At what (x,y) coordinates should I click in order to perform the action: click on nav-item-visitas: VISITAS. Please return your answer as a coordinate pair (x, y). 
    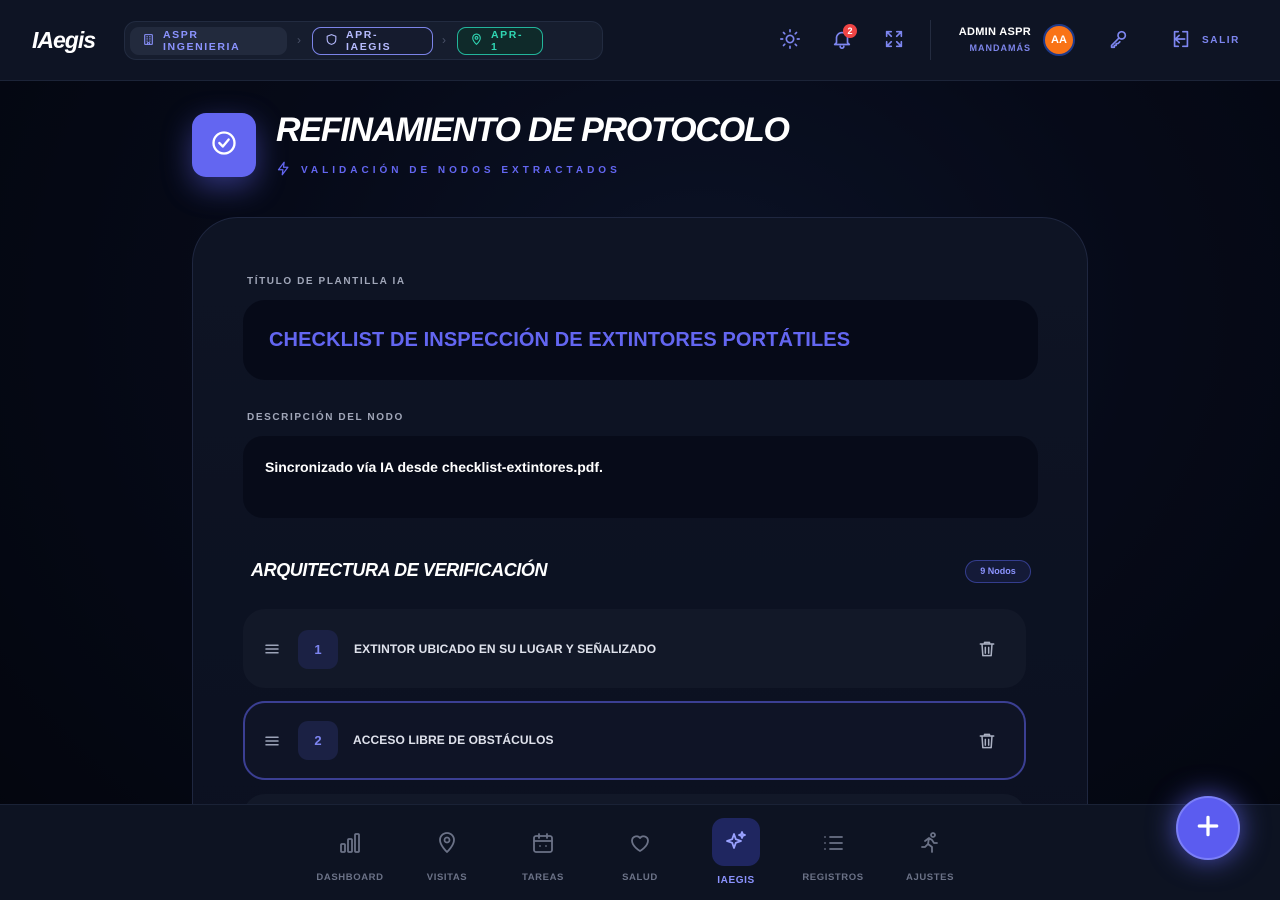
    Looking at the image, I should click on (447, 852).